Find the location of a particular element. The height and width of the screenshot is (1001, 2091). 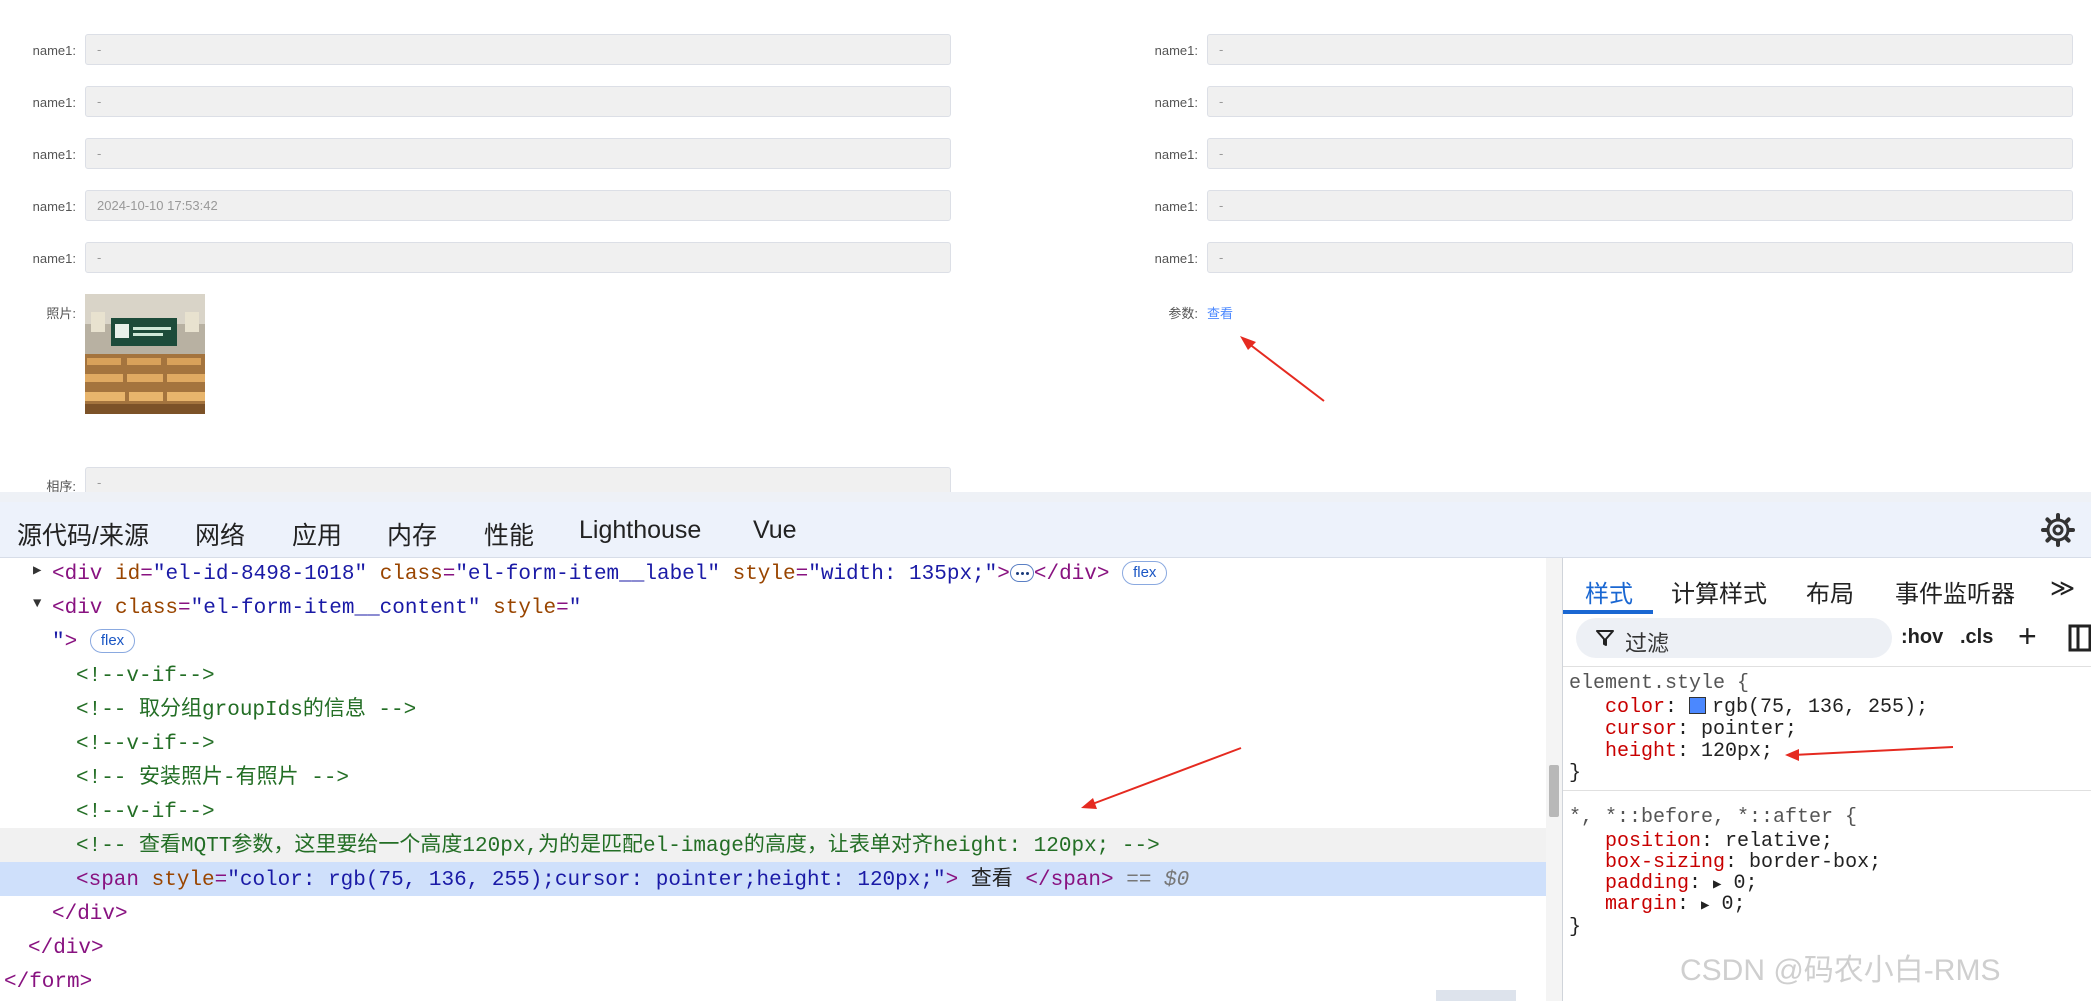

computed-sidebar-icon is located at coordinates (2079, 638).